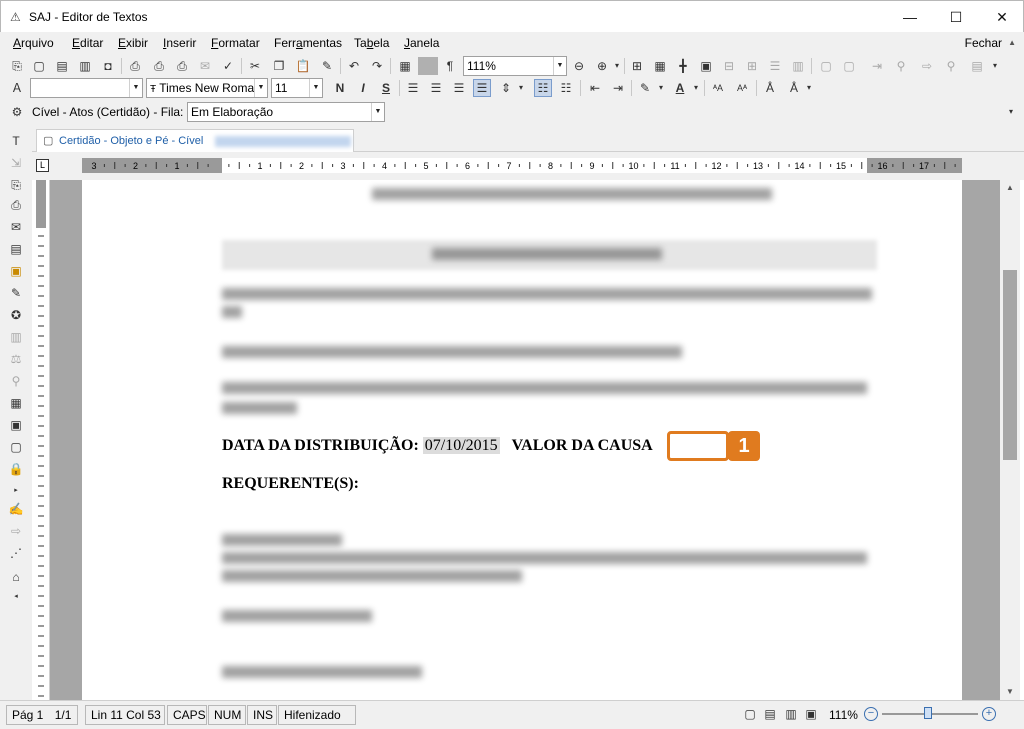 The image size is (1024, 729). I want to click on scroll-thumb, so click(1010, 365).